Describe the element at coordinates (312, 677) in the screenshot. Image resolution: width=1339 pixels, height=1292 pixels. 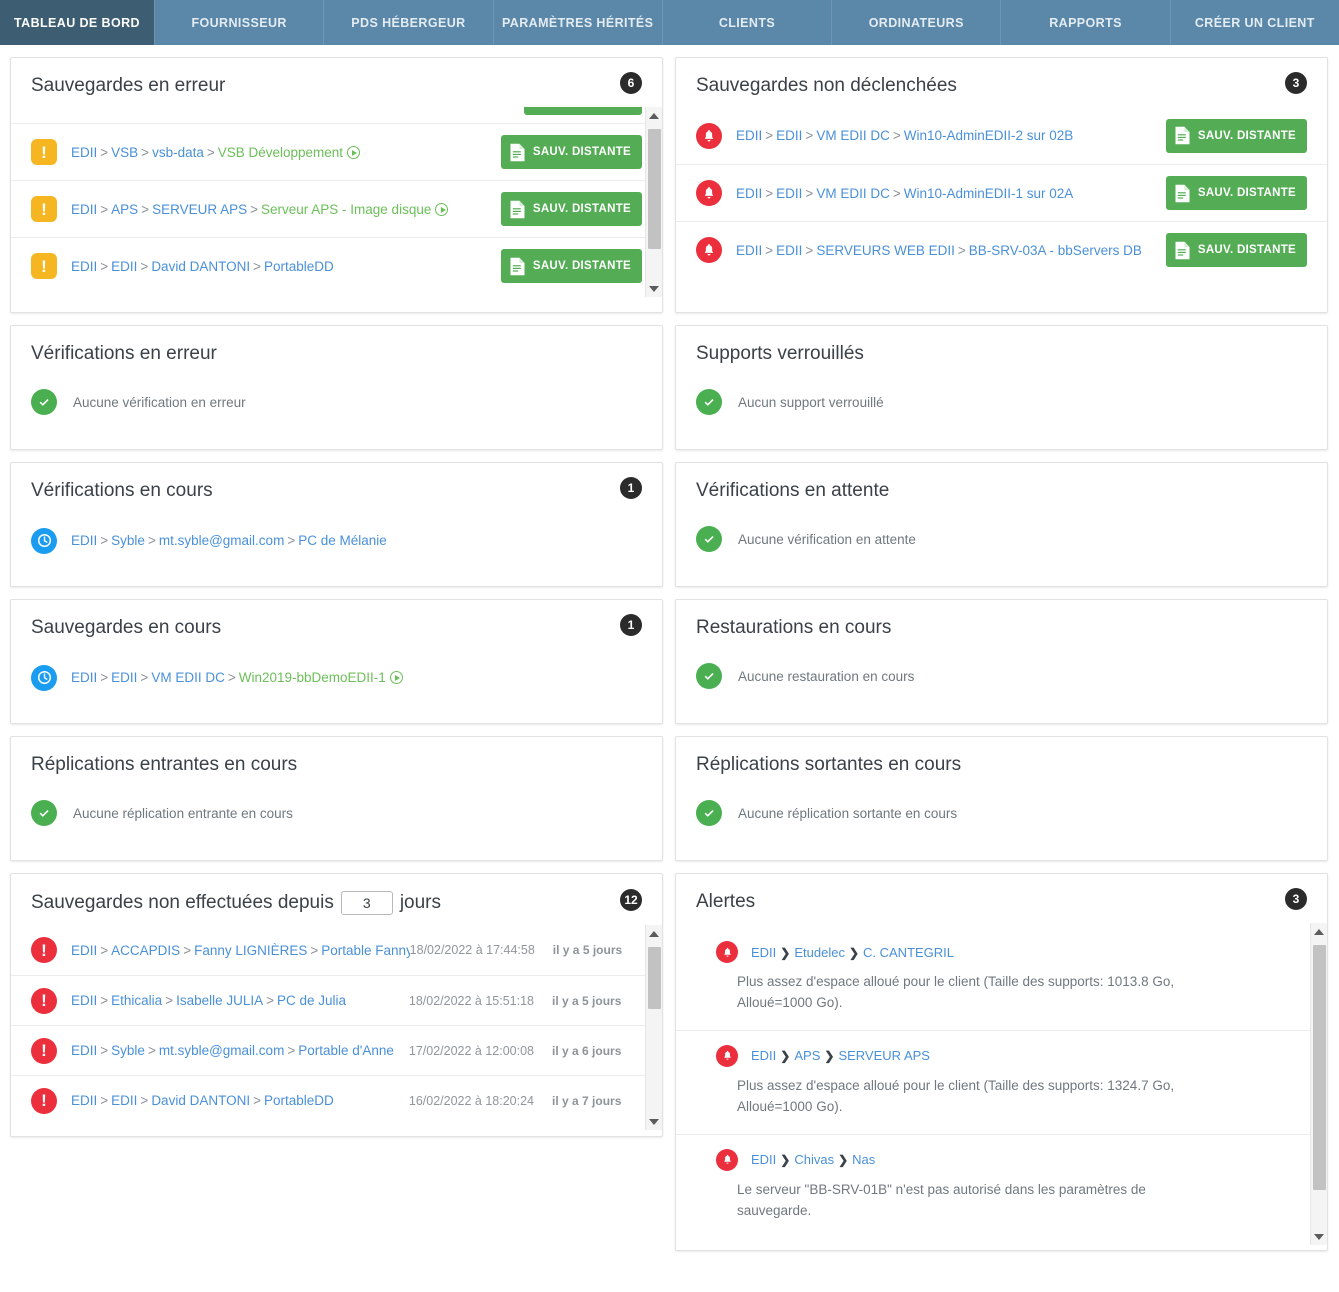
I see `breadcrumb-leaf: Win2019-bbDemoEDII-1` at that location.